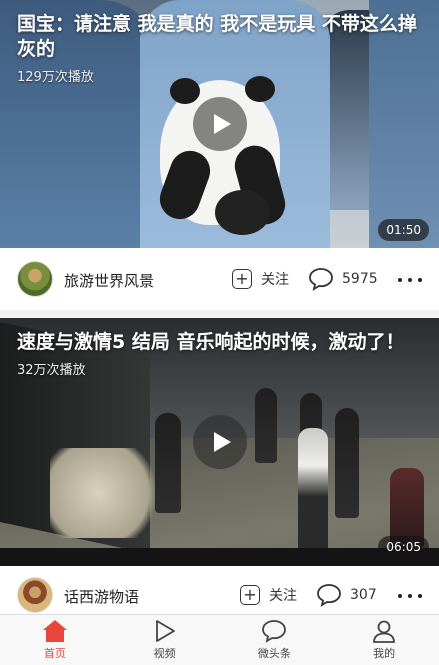 Image resolution: width=439 pixels, height=665 pixels. What do you see at coordinates (384, 631) in the screenshot?
I see `person-icon` at bounding box center [384, 631].